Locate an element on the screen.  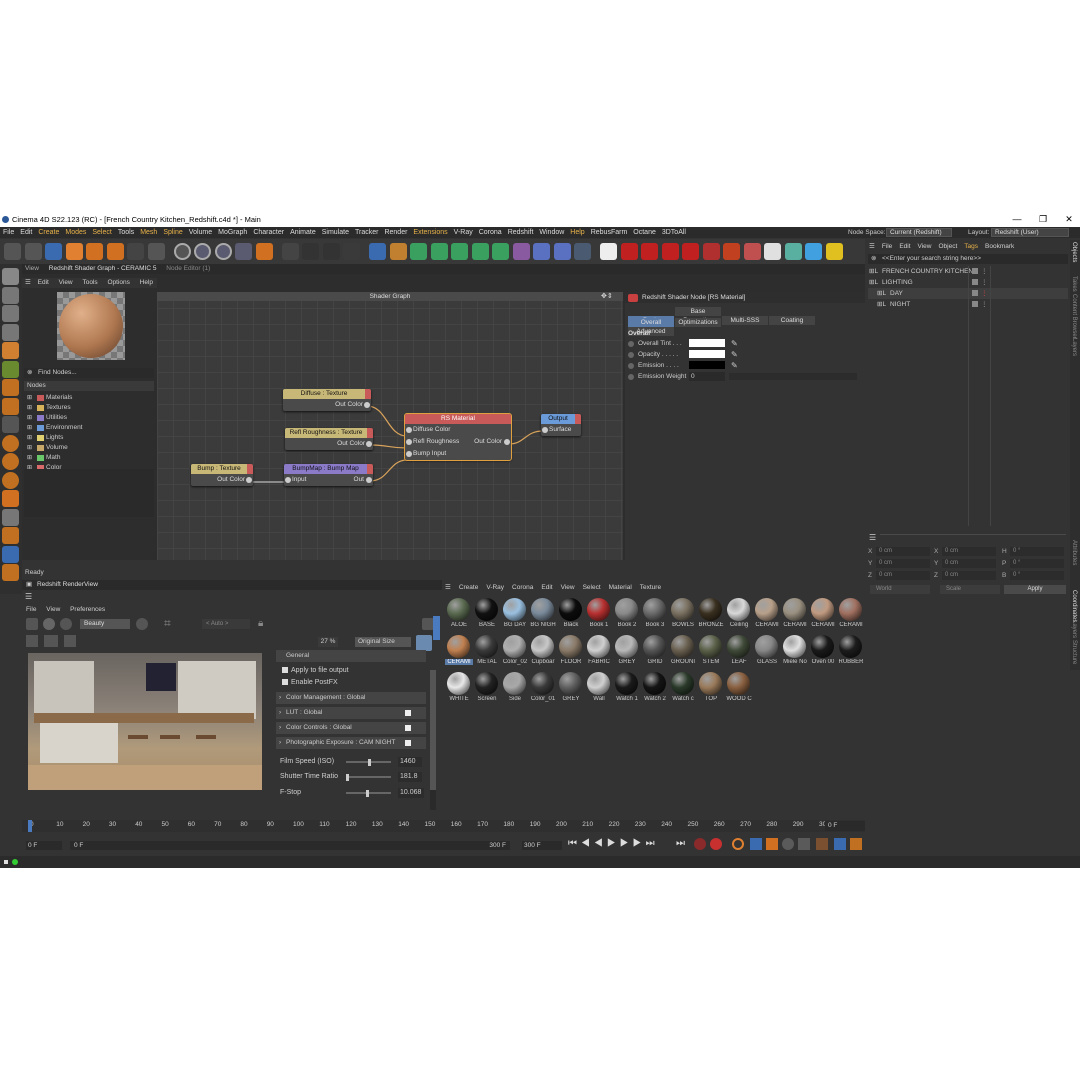
material-swatch: Book 2 is located at coordinates (627, 614).